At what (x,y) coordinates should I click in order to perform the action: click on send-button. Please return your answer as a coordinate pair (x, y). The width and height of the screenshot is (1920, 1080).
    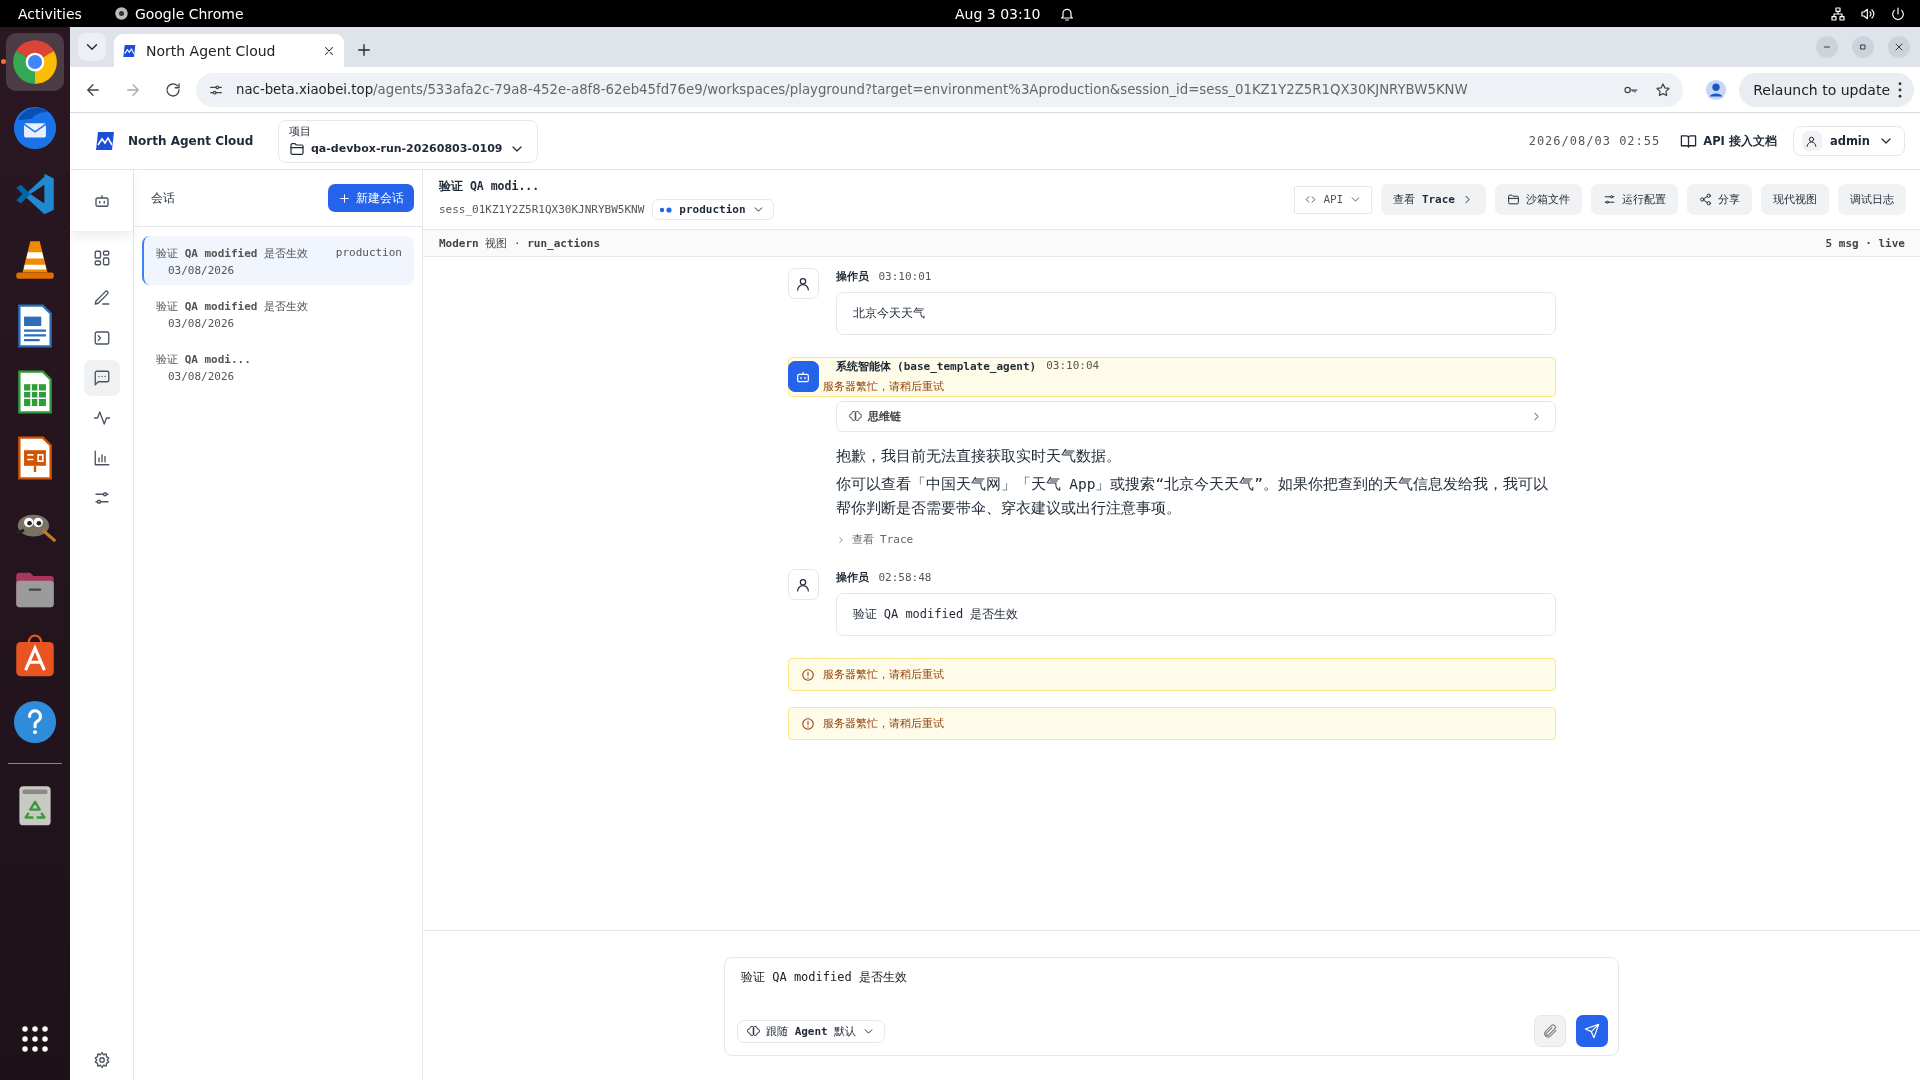
    Looking at the image, I should click on (1592, 1031).